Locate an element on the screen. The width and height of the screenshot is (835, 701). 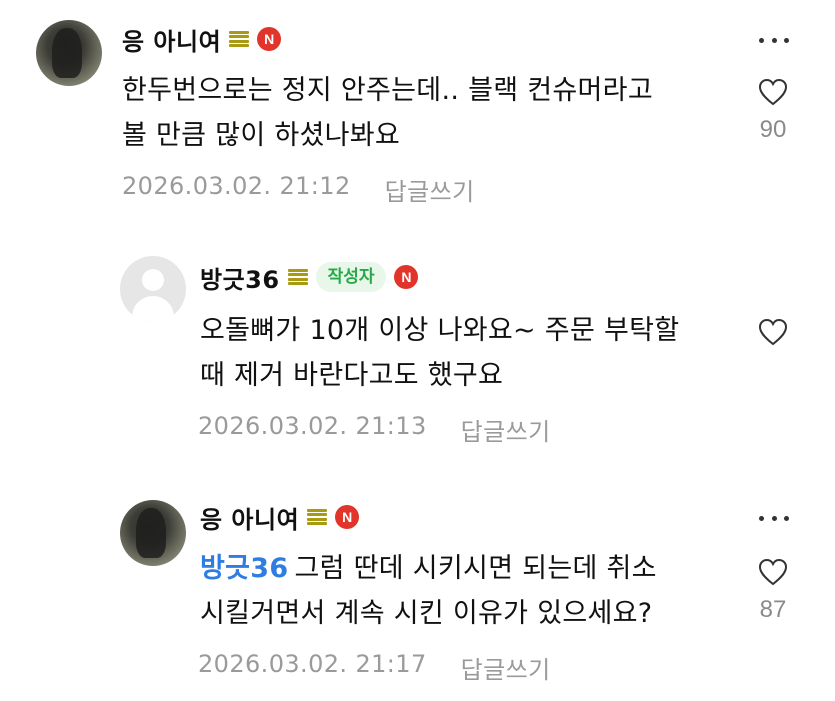
default-avatar-head is located at coordinates (153, 280).